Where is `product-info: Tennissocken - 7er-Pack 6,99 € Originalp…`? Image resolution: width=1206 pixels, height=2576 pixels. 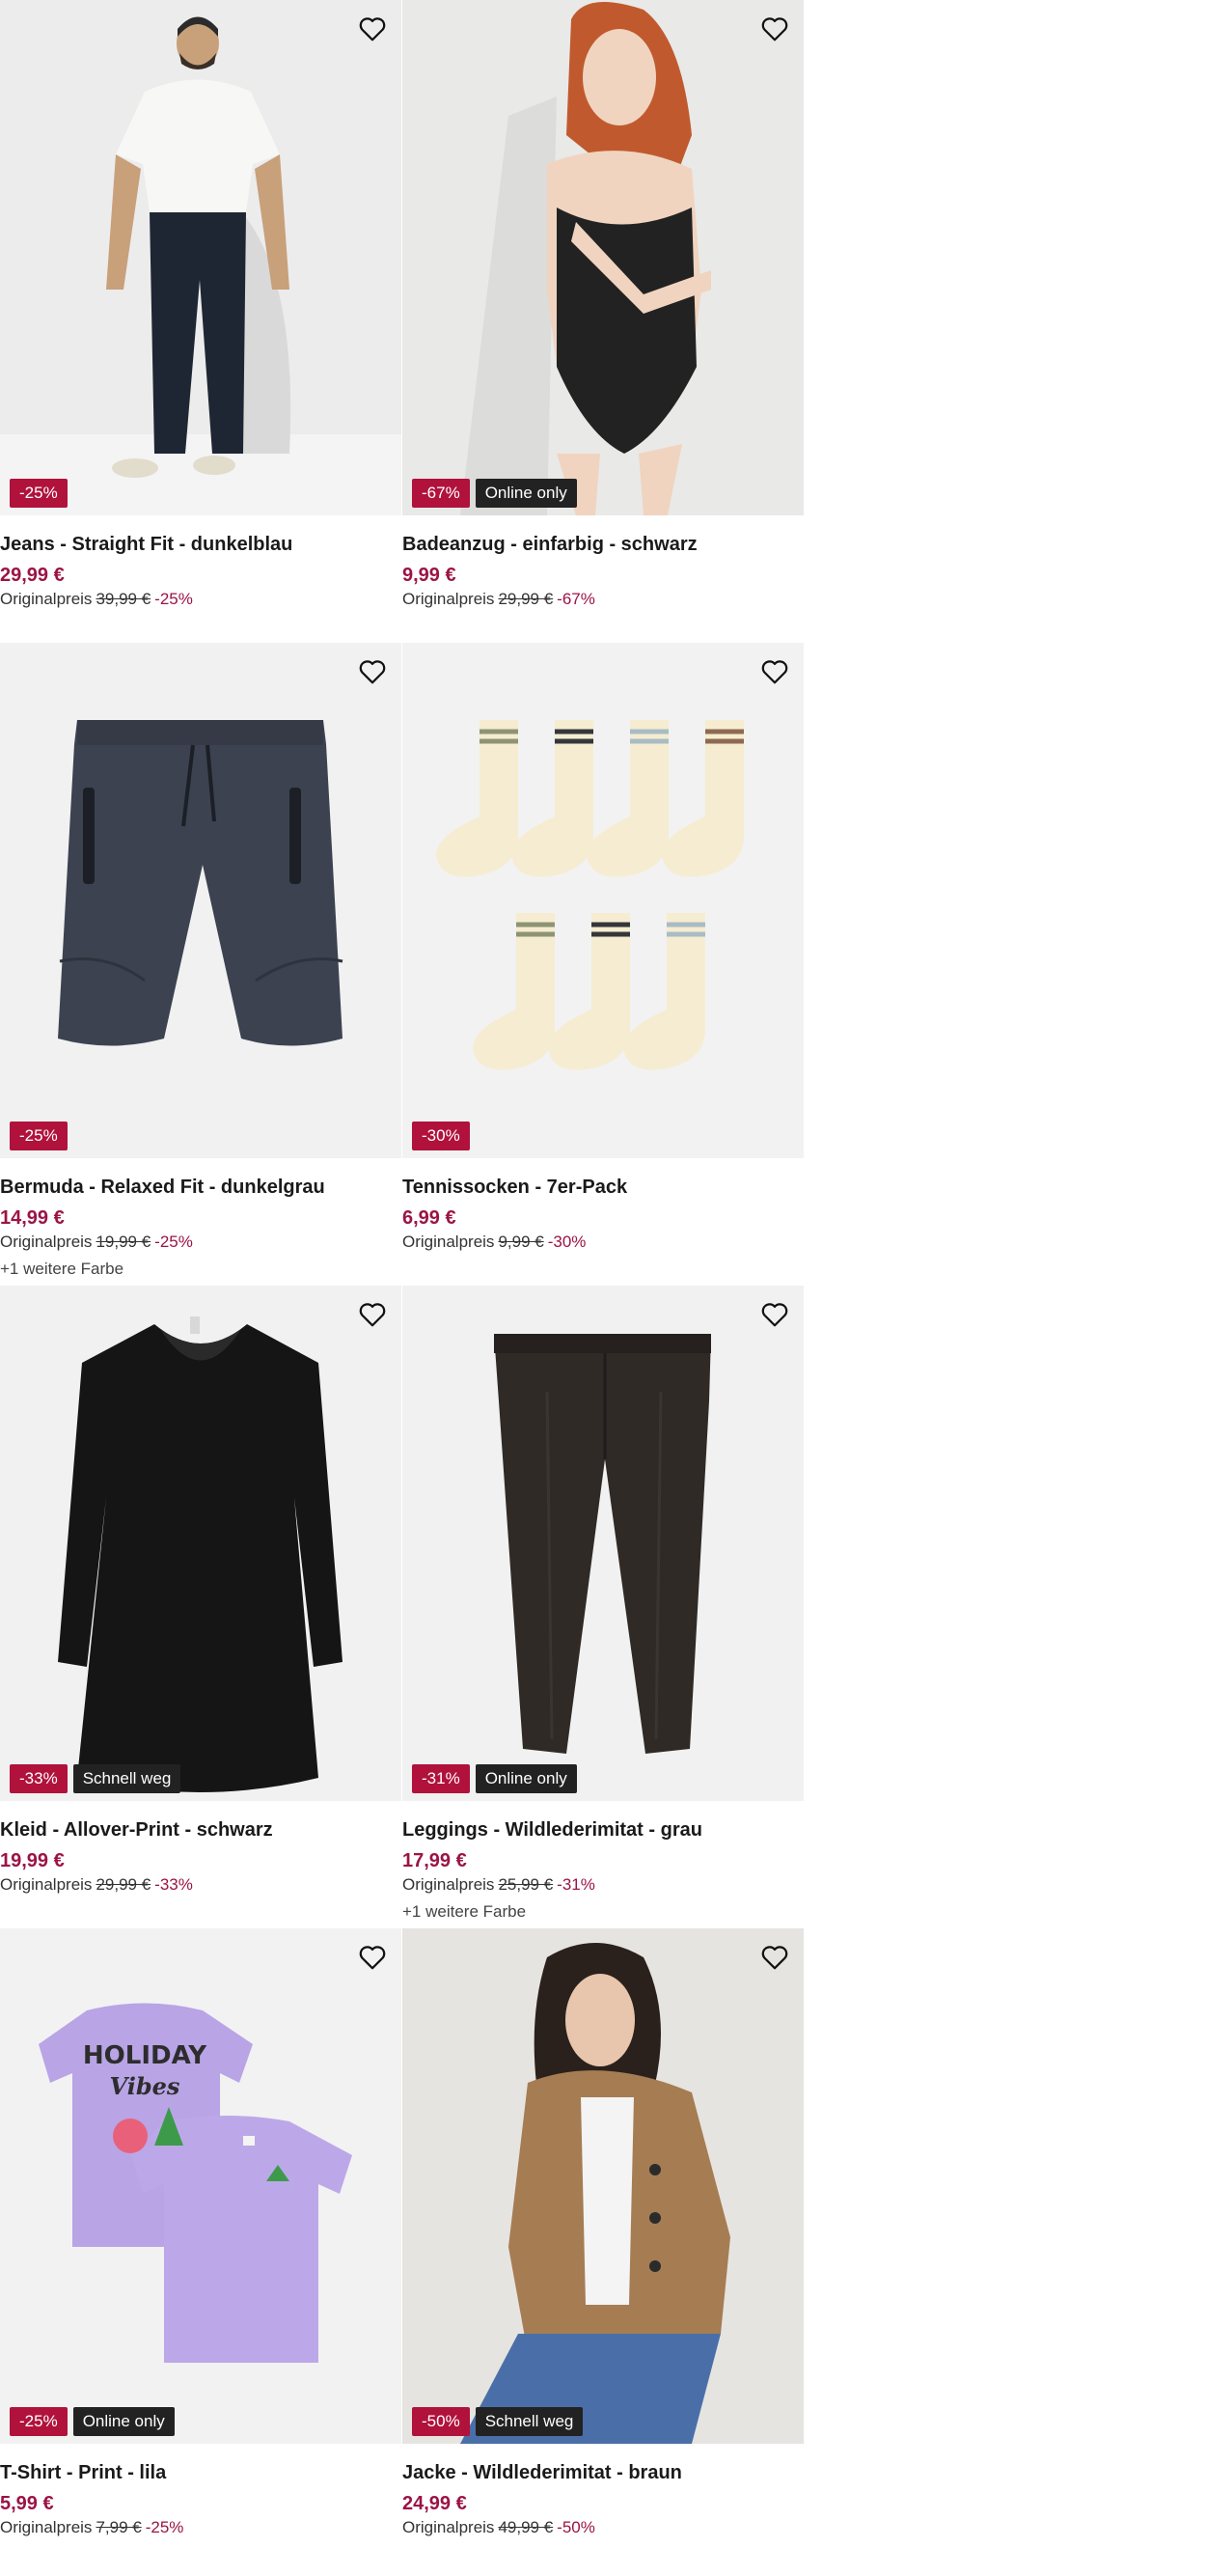
product-info: Tennissocken - 7er-Pack 6,99 € Originalp… is located at coordinates (603, 1205).